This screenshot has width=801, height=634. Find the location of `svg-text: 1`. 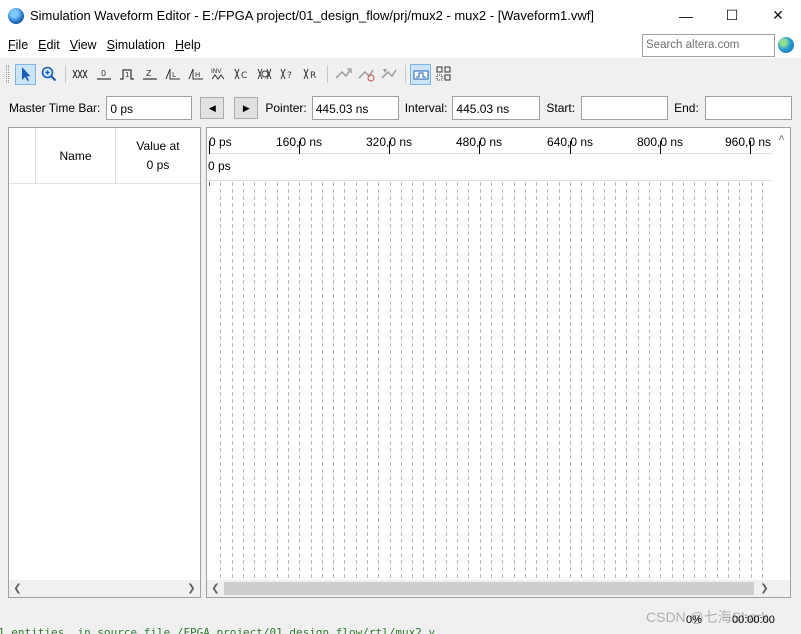

svg-text: 1 is located at coordinates (127, 75).